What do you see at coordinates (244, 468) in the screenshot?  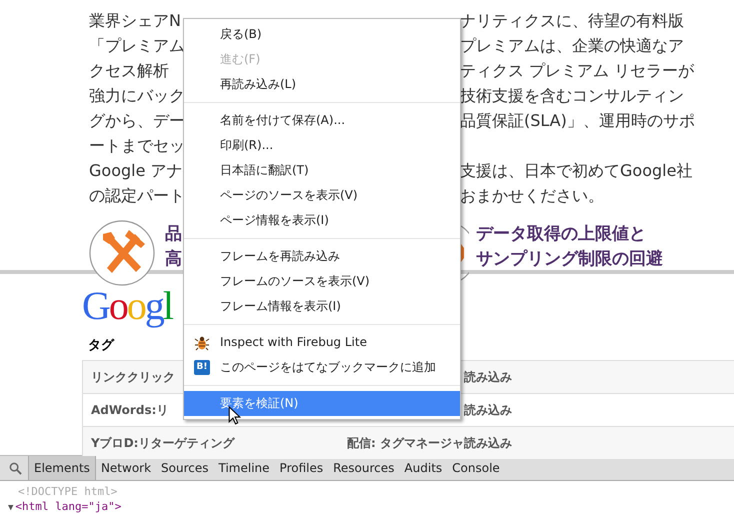 I see `devtools-tab: Timeline` at bounding box center [244, 468].